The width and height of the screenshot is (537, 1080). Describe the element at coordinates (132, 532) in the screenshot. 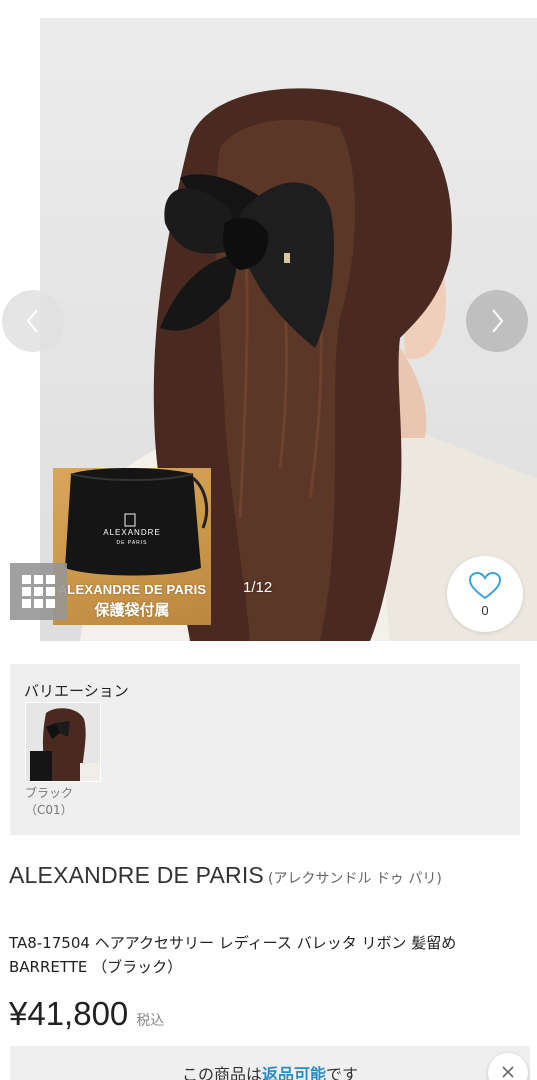

I see `pouch-logo: ALEXANDRE` at that location.